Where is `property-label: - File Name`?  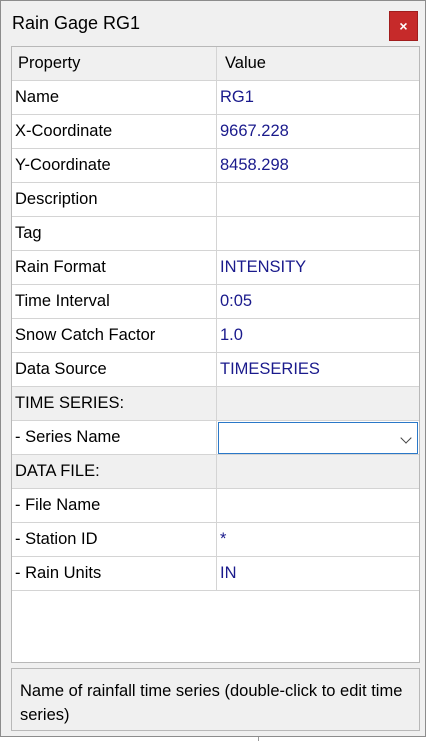
property-label: - File Name is located at coordinates (114, 505).